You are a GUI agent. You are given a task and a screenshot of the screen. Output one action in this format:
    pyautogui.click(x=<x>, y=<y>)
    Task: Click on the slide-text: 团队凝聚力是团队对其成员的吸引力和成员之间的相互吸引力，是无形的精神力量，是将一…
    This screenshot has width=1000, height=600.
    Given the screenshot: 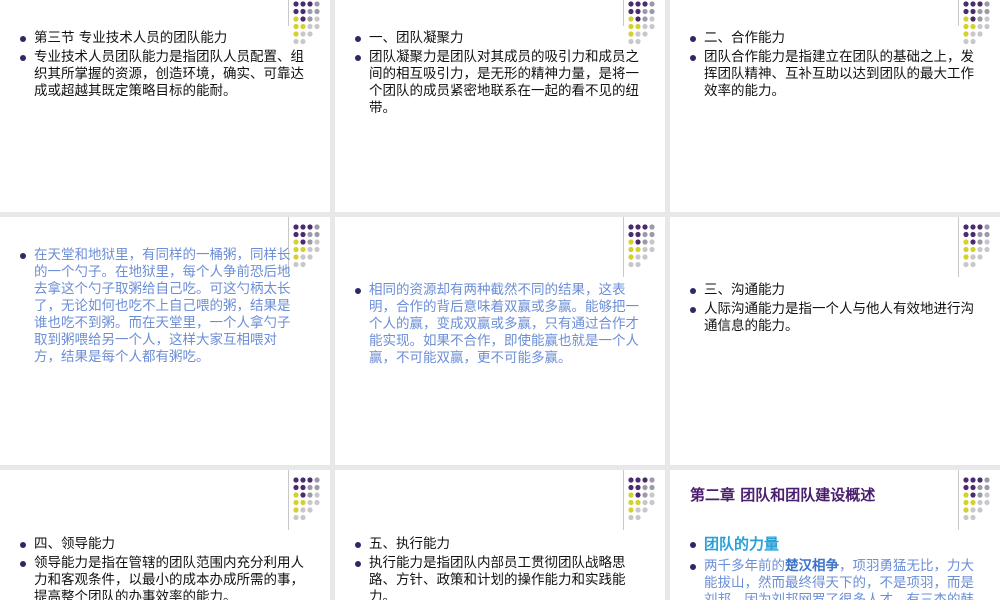 What is the action you would take?
    pyautogui.click(x=504, y=82)
    